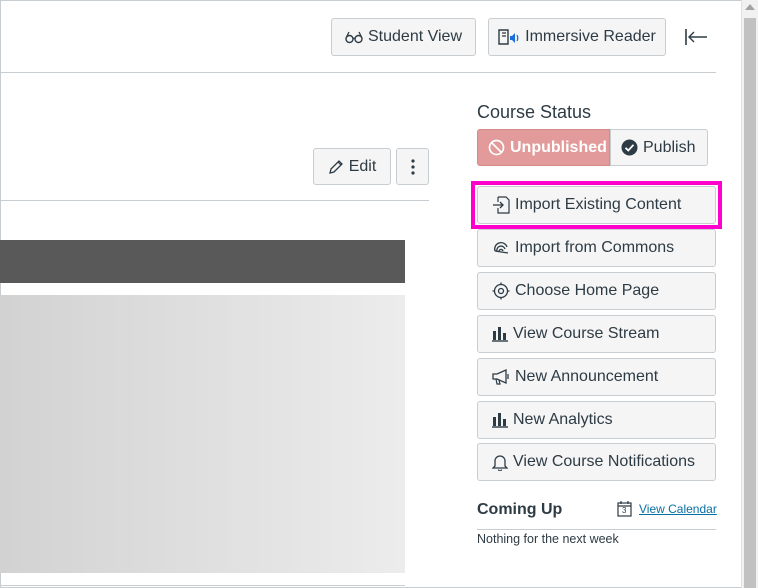  I want to click on more-options-button, so click(412, 166).